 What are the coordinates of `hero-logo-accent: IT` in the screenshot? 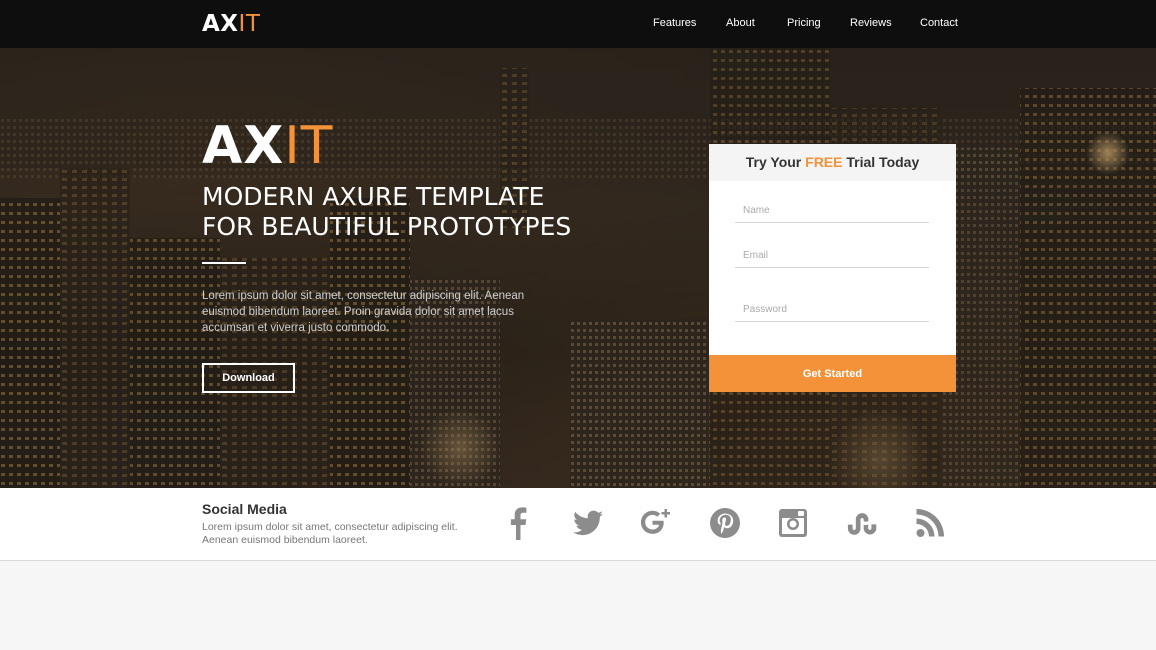 It's located at (309, 146).